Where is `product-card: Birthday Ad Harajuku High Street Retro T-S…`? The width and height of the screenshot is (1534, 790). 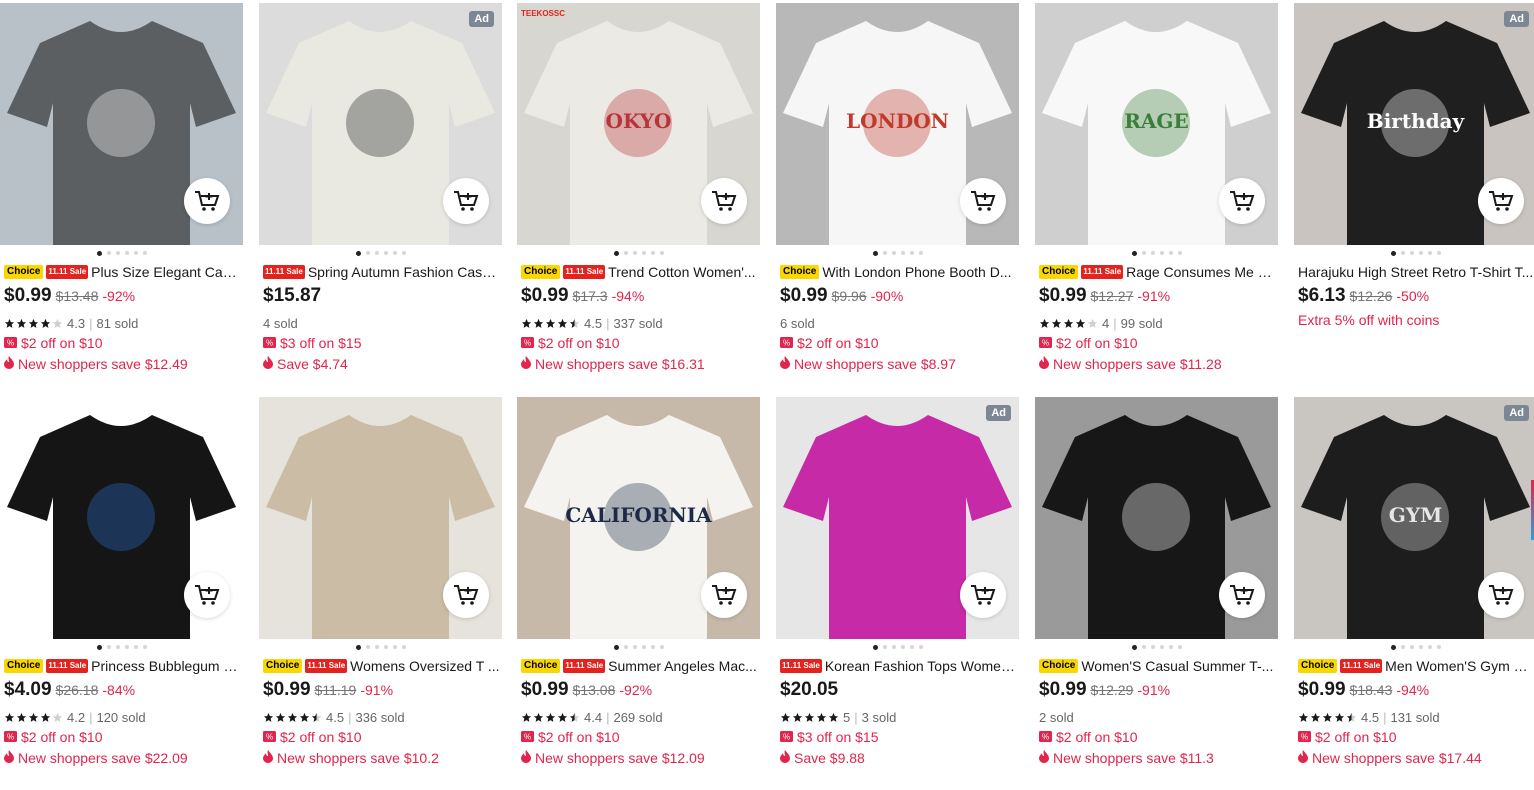 product-card: Birthday Ad Harajuku High Street Retro T-S… is located at coordinates (1414, 193).